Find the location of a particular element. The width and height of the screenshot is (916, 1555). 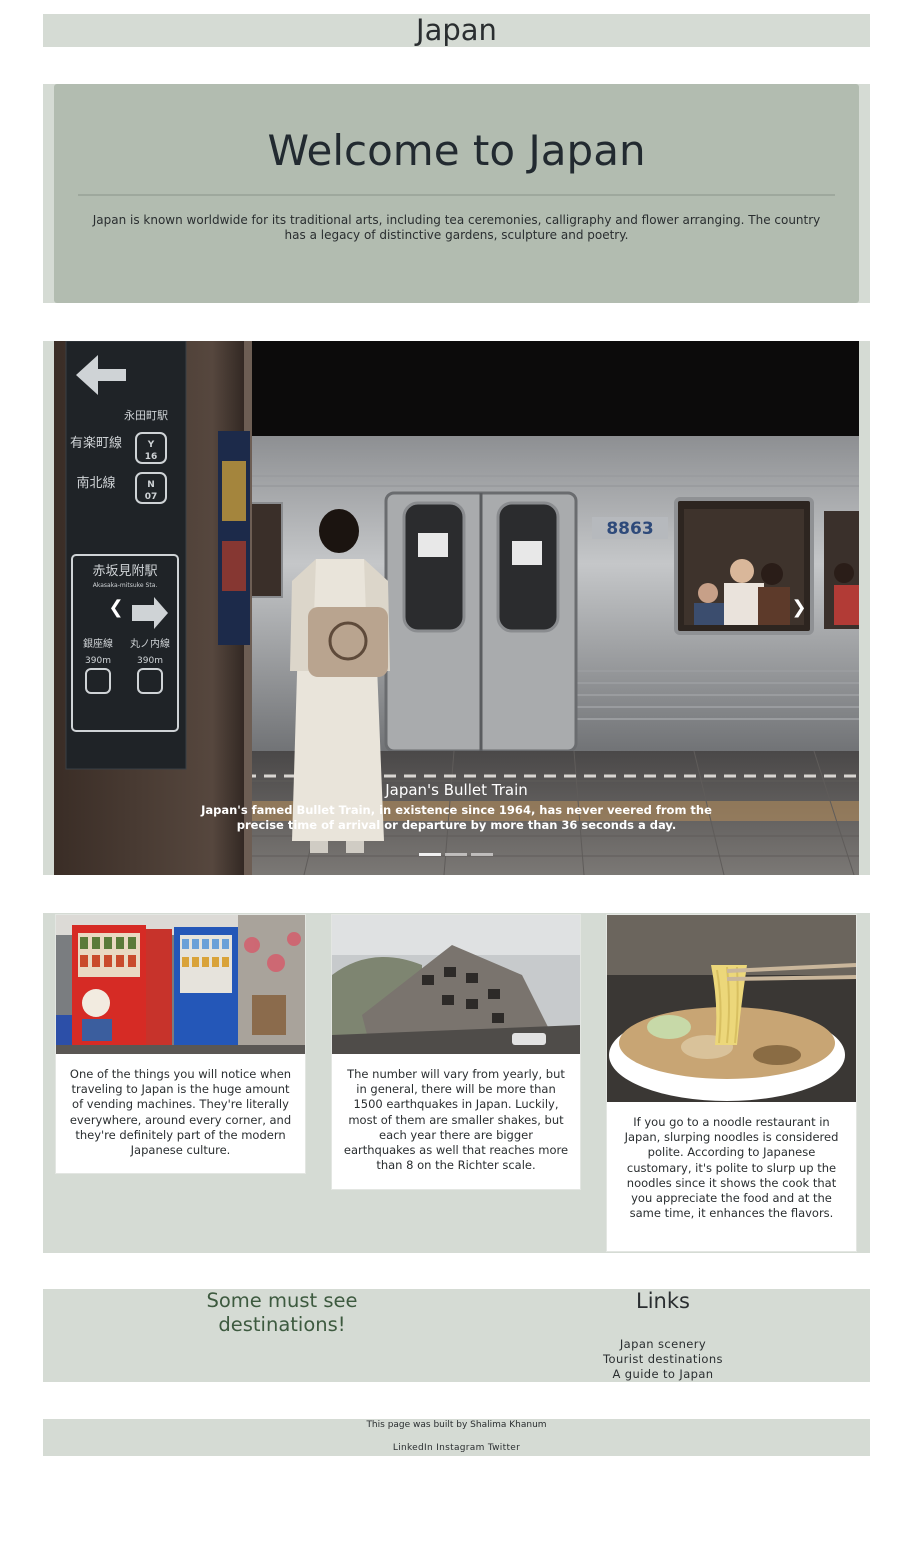

svg-text: 赤坂見附駅 is located at coordinates (124, 571).